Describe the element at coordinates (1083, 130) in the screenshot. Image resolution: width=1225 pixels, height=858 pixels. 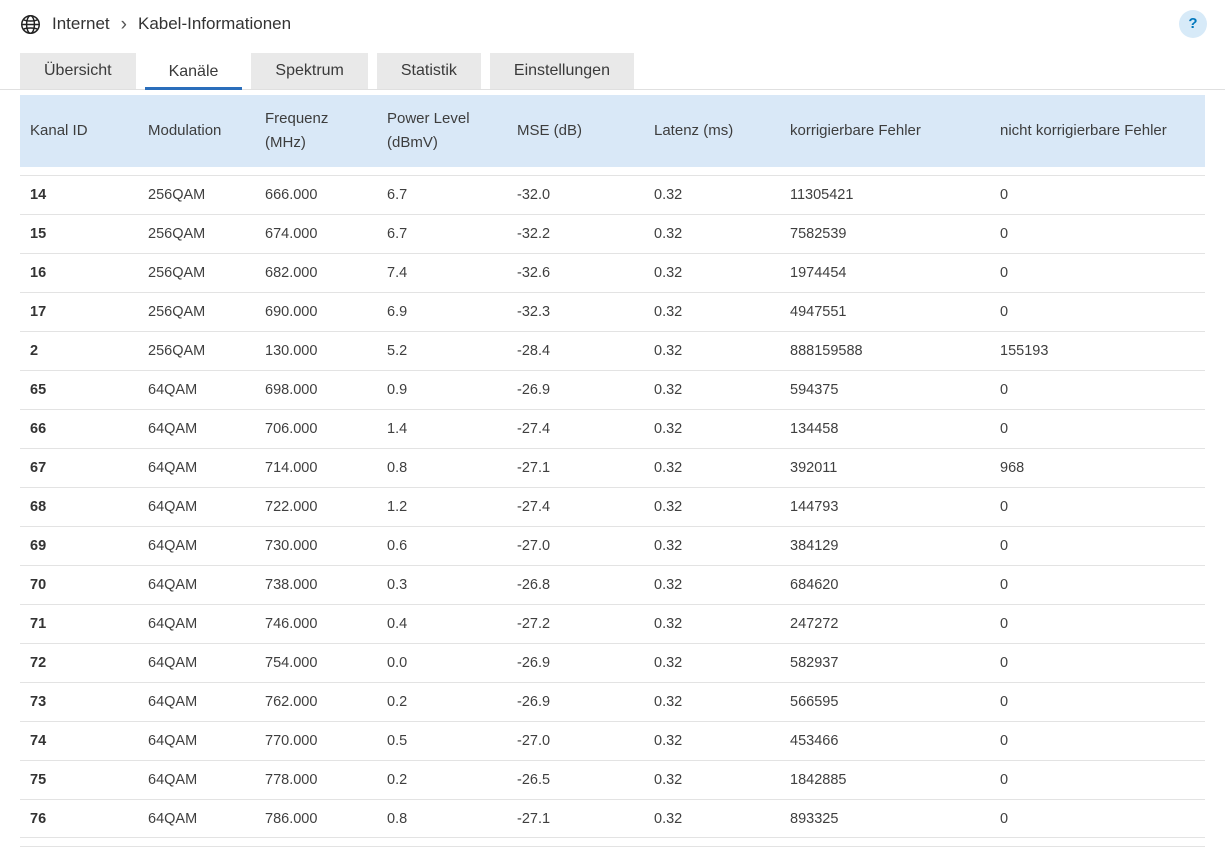
I see `column-header-nicht-korrigierbare-fehler: nicht korrigierbare Fehler` at that location.